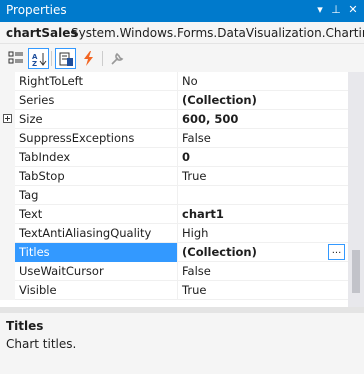 The image size is (364, 374). What do you see at coordinates (51, 81) in the screenshot?
I see `property-name: RightToLeft` at bounding box center [51, 81].